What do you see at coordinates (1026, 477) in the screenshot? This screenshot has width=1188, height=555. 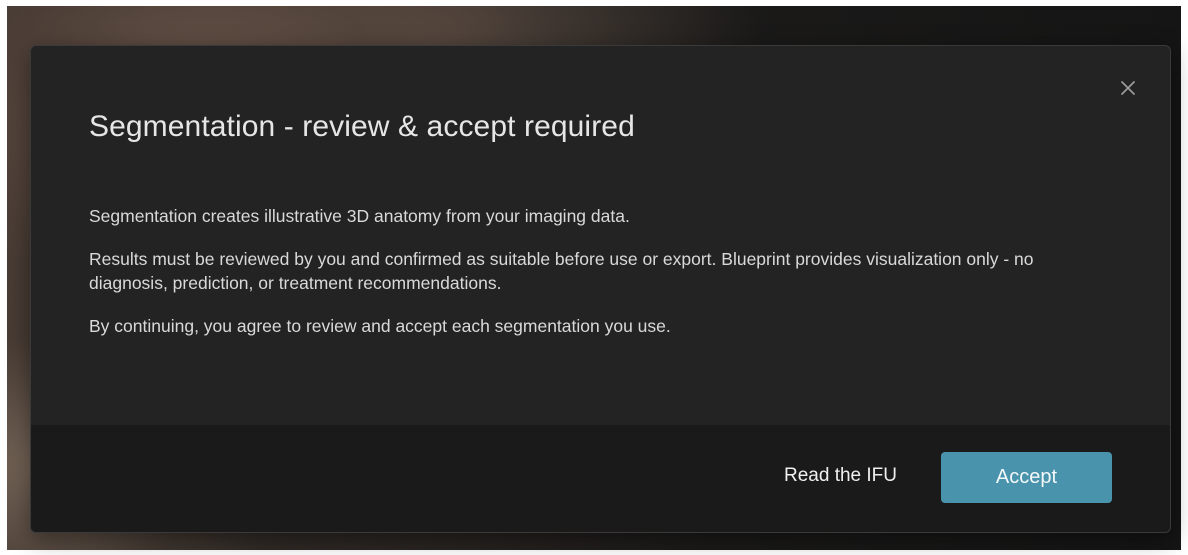 I see `accept-button: Accept` at bounding box center [1026, 477].